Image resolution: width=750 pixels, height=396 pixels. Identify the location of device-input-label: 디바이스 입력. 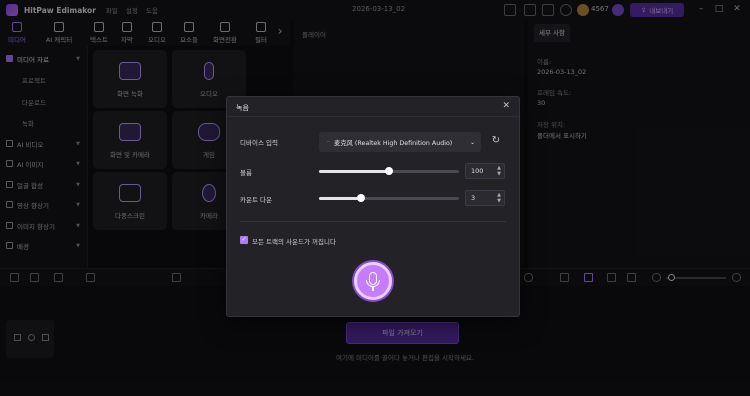
(259, 143).